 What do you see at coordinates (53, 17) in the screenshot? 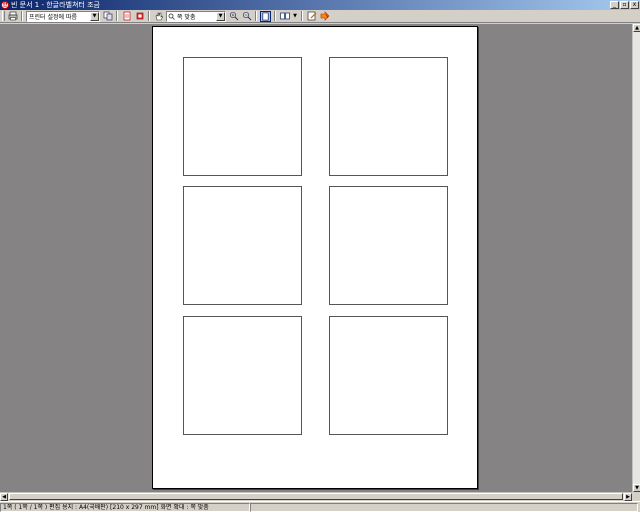
I see `printer-combo-value: 프린터 설정에 따름` at bounding box center [53, 17].